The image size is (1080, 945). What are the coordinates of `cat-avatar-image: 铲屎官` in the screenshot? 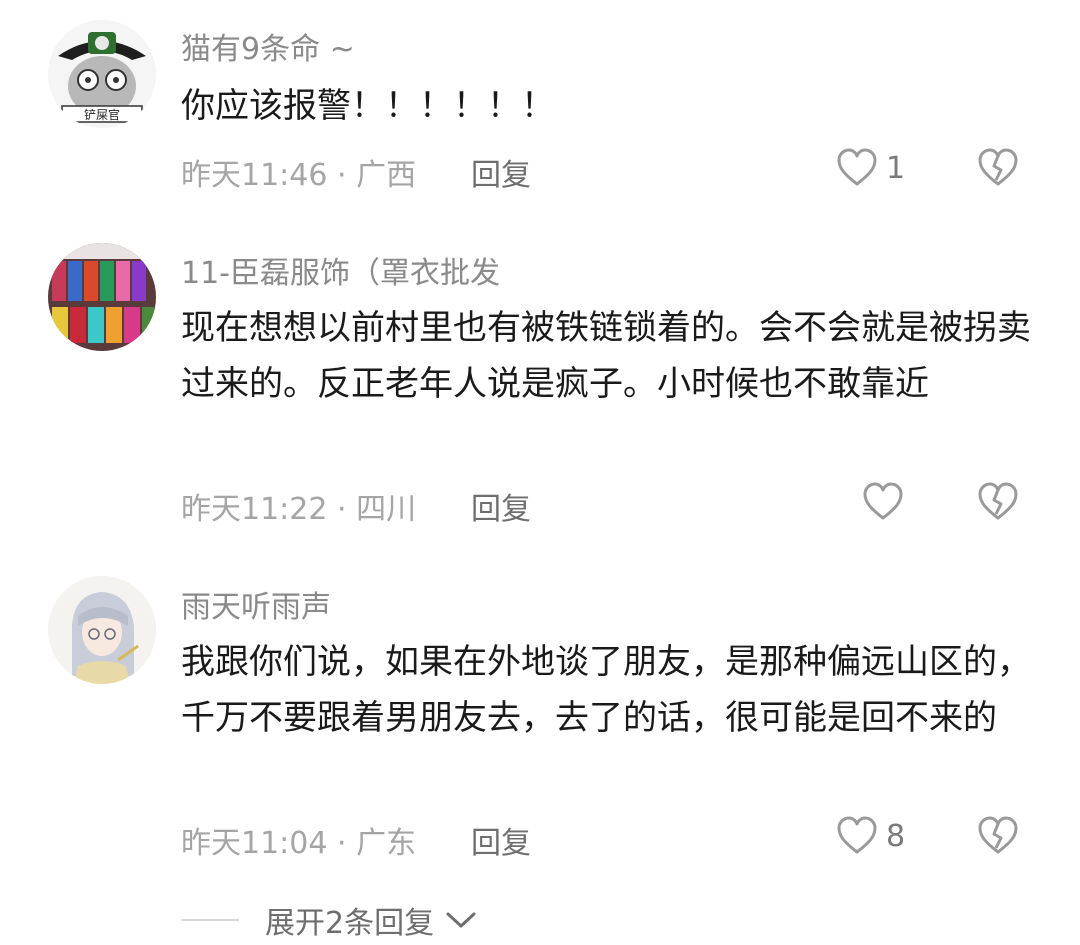 It's located at (102, 74).